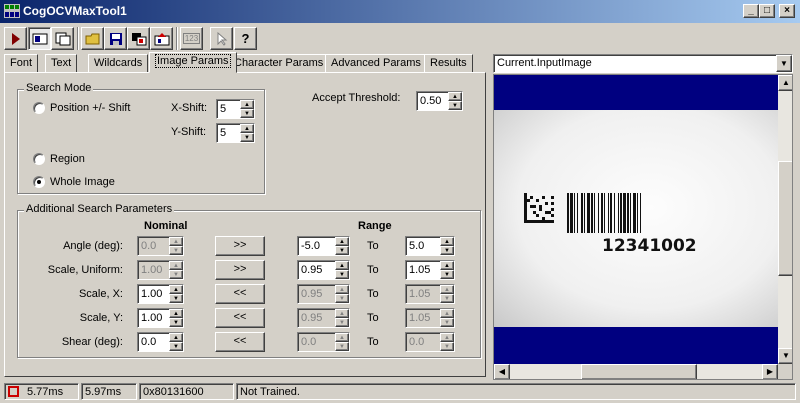  I want to click on scroll-up-icon: ▲, so click(785, 83).